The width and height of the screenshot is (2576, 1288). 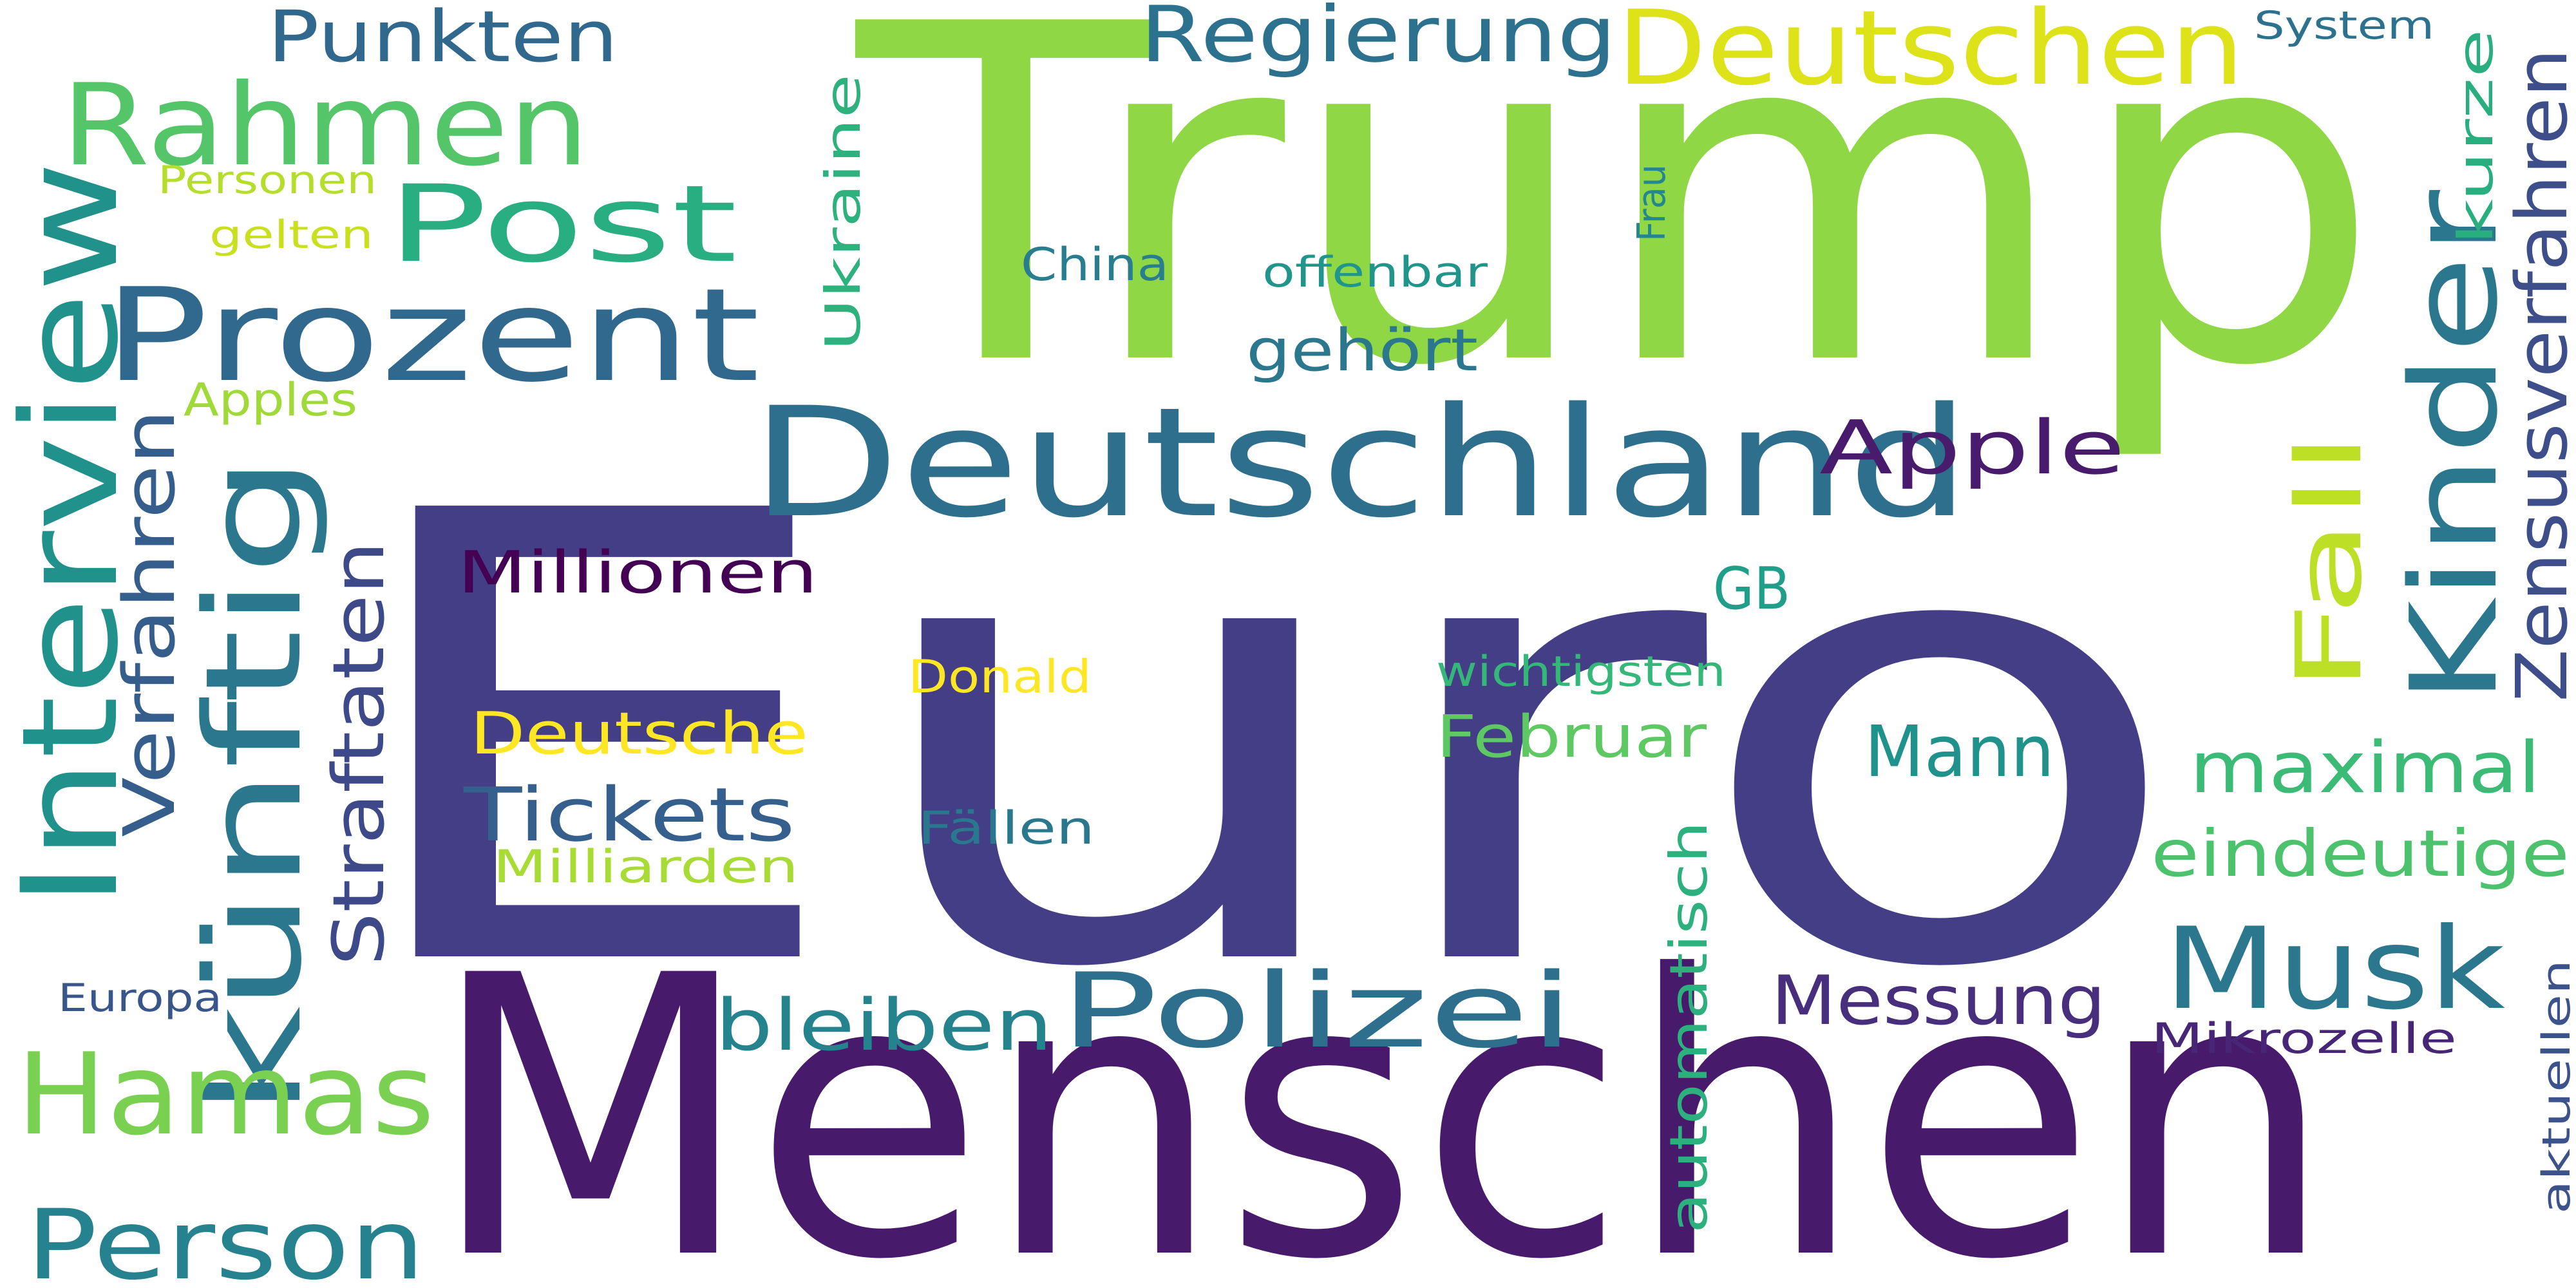 What do you see at coordinates (443, 39) in the screenshot?
I see `word-punkten: Punkten` at bounding box center [443, 39].